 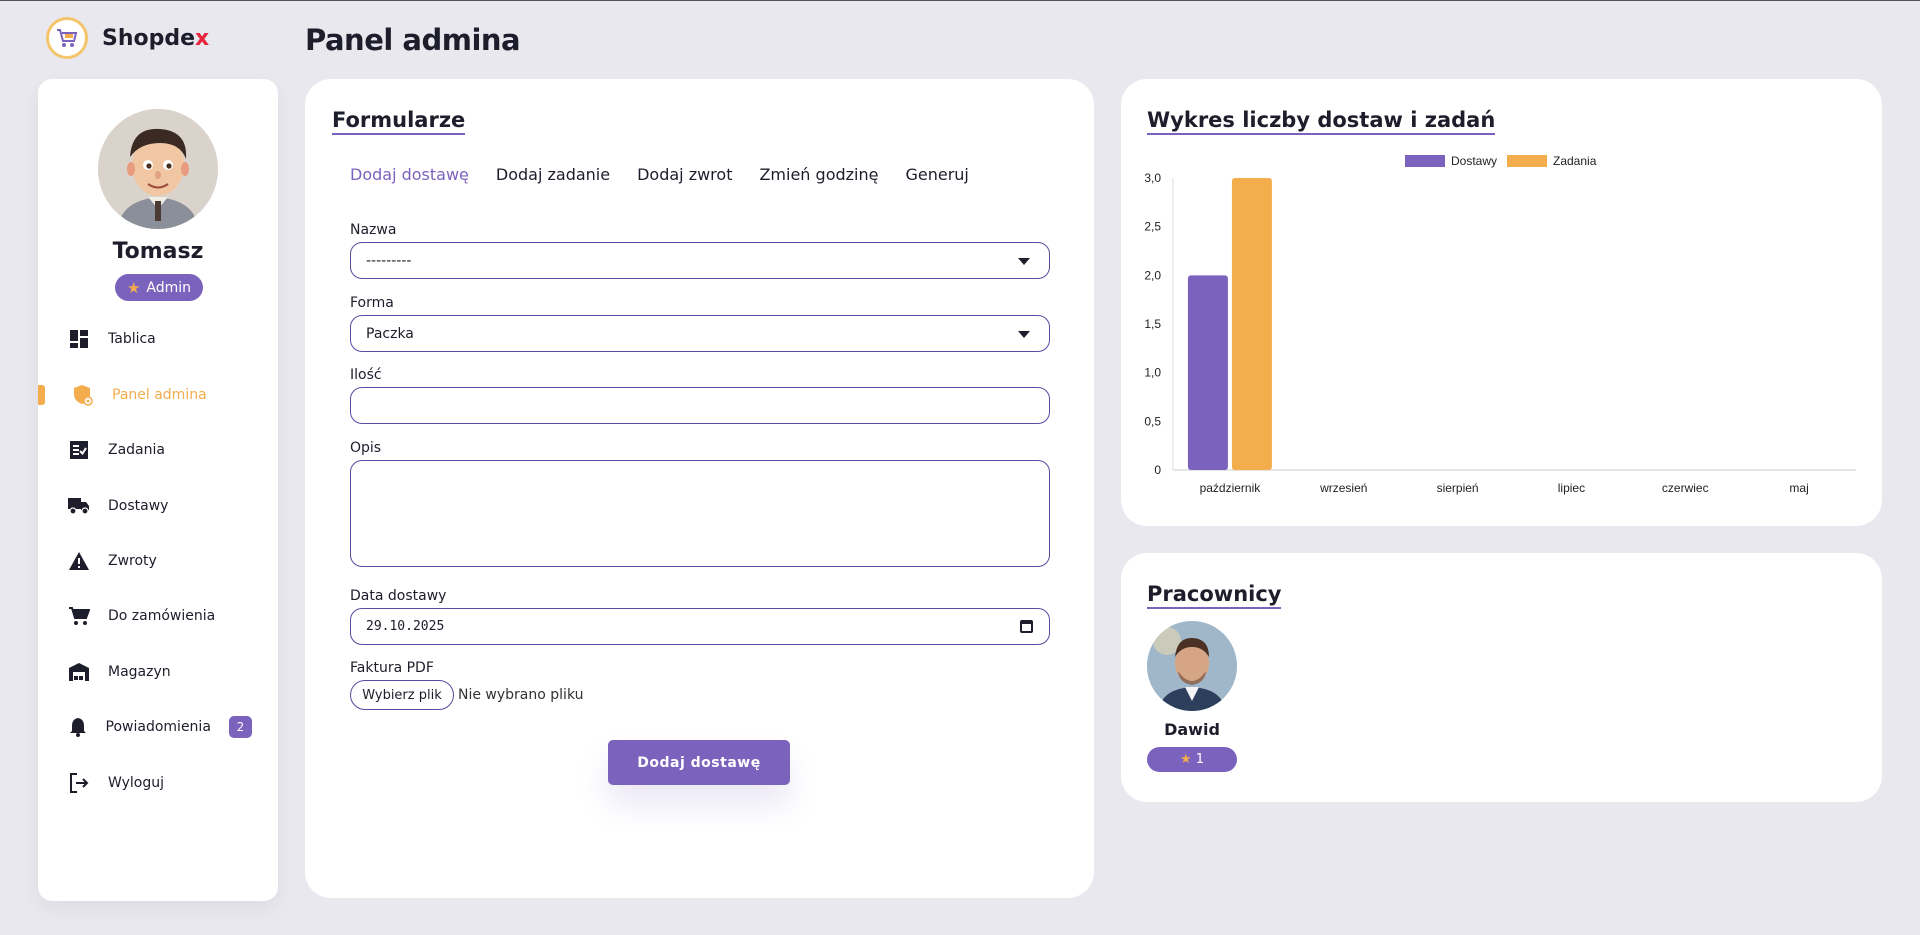 I want to click on faktura-label: Faktura PDF, so click(x=392, y=668).